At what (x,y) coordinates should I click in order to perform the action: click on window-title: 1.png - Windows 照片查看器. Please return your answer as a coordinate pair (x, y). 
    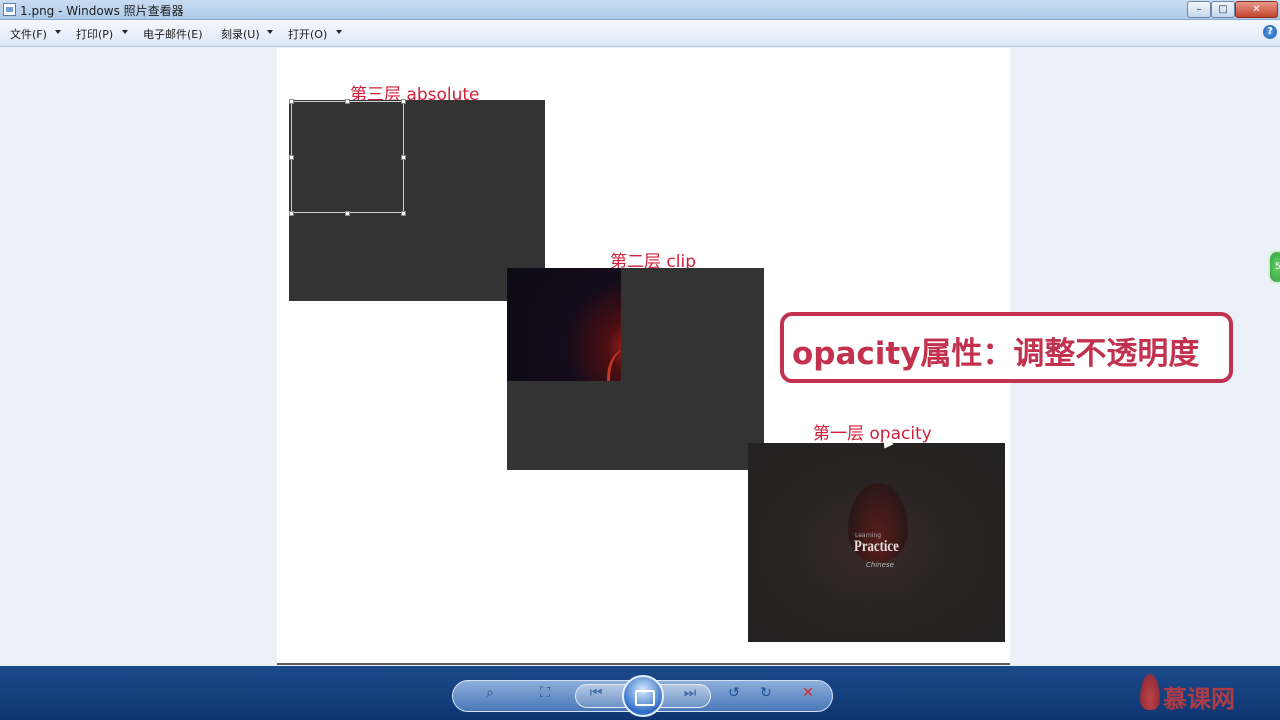
    Looking at the image, I should click on (102, 11).